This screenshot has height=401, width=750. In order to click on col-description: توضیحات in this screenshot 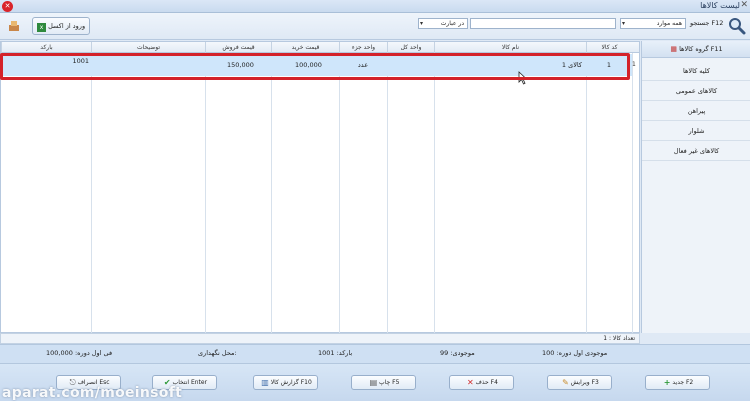, I will do `click(148, 47)`.